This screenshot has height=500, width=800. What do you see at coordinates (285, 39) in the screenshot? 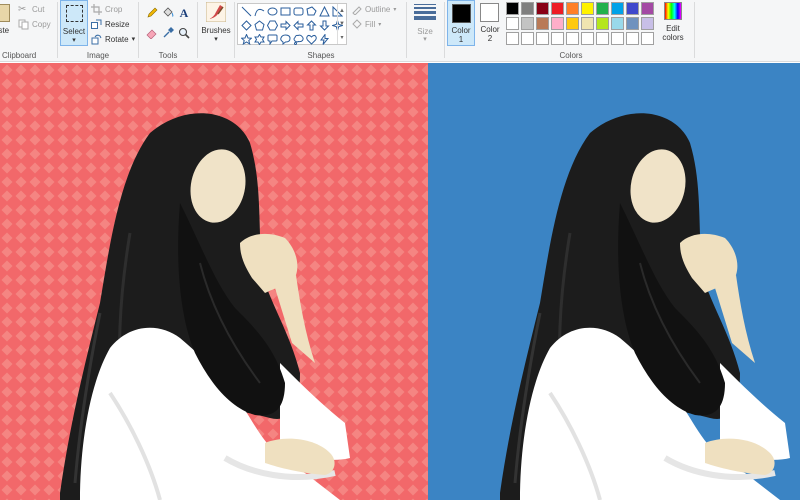
I see `oval-callout-icon` at bounding box center [285, 39].